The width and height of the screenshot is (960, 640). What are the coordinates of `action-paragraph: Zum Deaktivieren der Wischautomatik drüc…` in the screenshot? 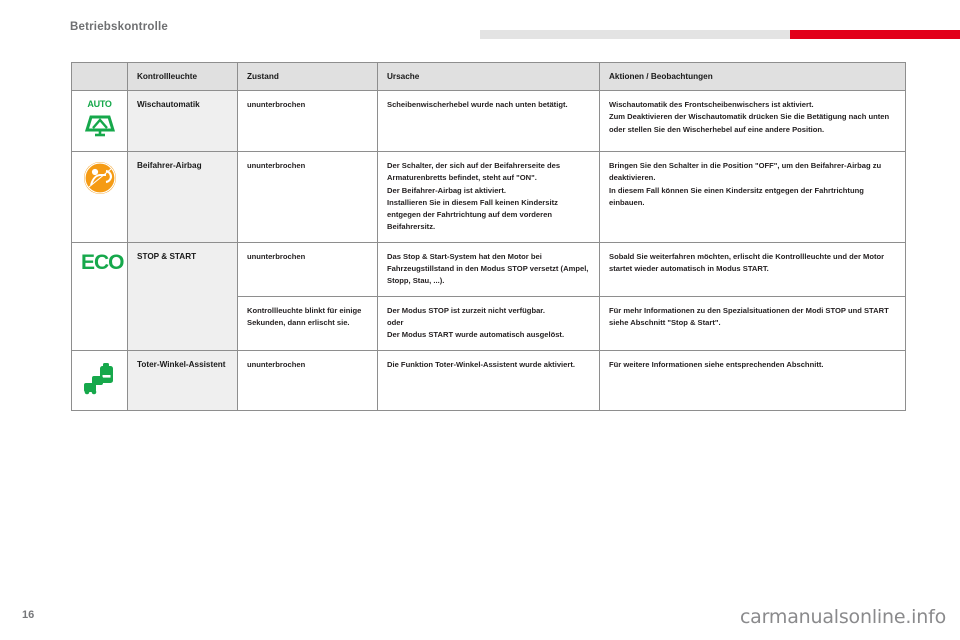 It's located at (749, 123).